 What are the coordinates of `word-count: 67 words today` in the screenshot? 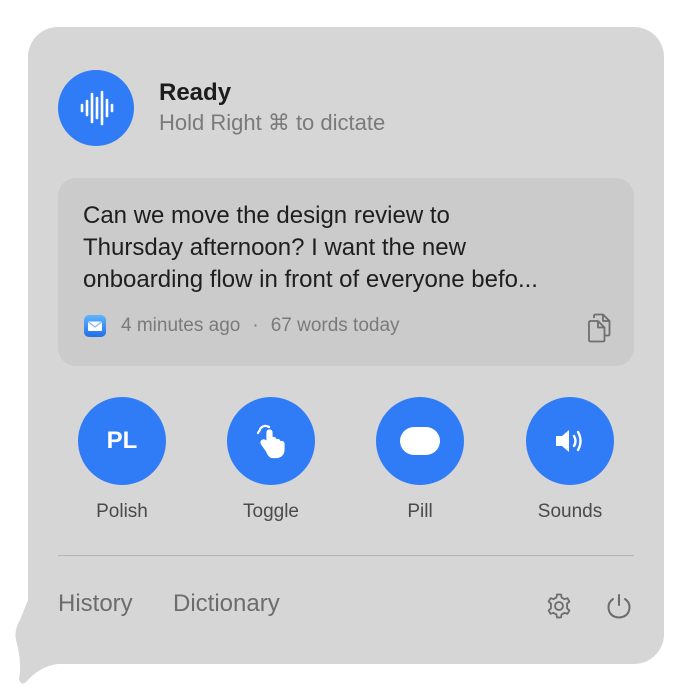 It's located at (335, 325).